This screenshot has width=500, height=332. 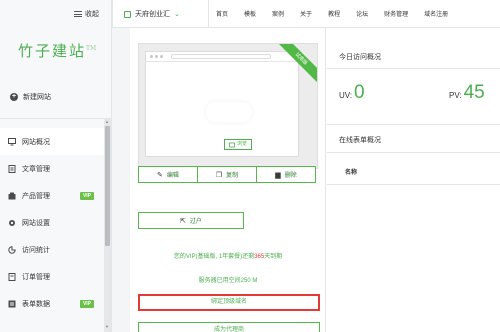 I want to click on transfer-button: ⇱ 过户, so click(x=191, y=220).